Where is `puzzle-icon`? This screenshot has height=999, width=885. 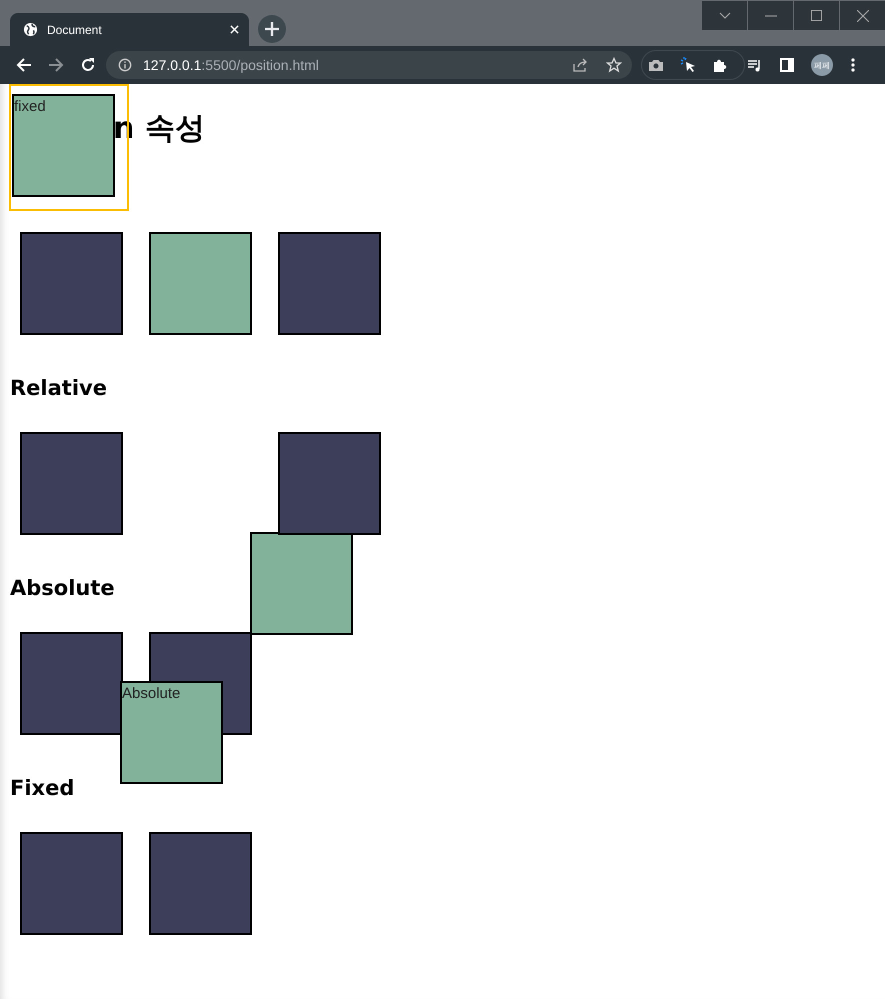
puzzle-icon is located at coordinates (720, 65).